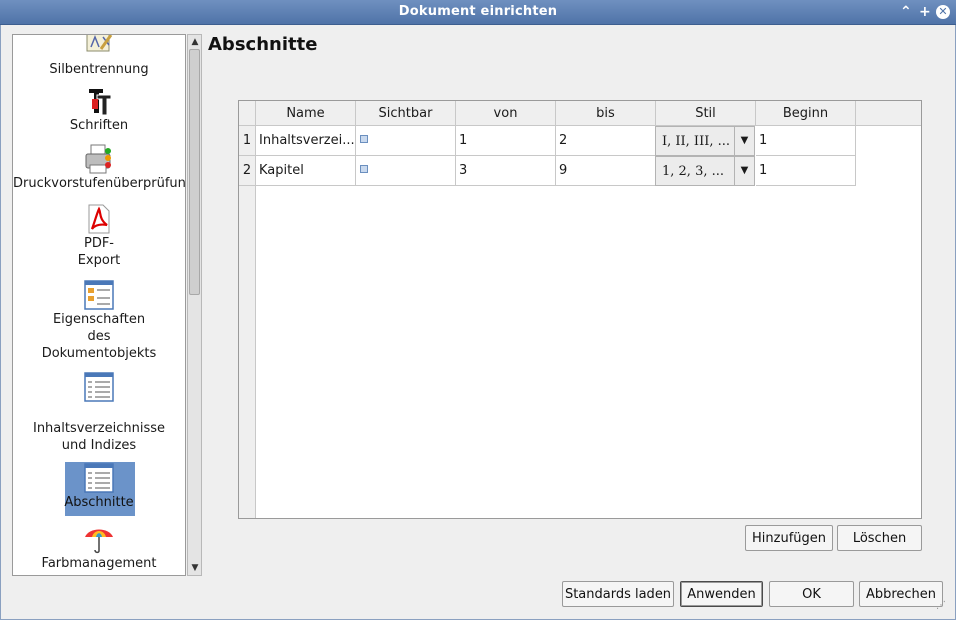 This screenshot has height=620, width=956. I want to click on column-header-start: Beginn, so click(806, 113).